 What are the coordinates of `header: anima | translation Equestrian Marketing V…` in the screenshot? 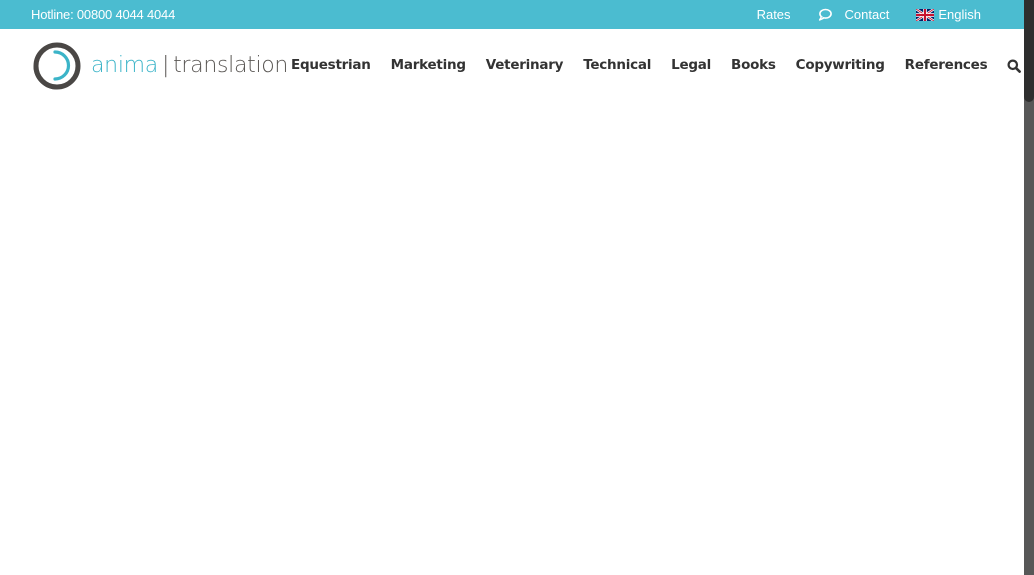 It's located at (512, 66).